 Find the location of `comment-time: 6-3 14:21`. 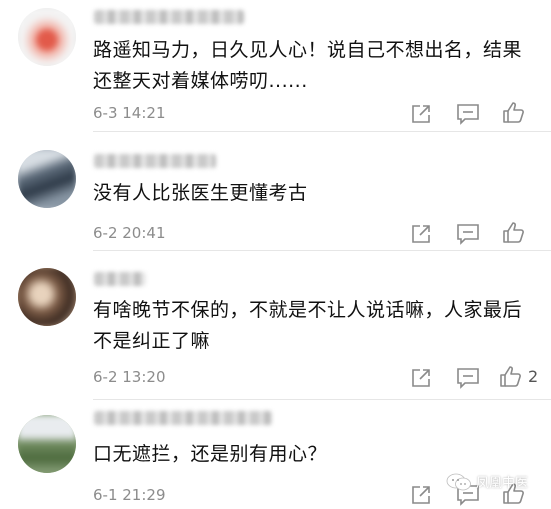

comment-time: 6-3 14:21 is located at coordinates (129, 113).